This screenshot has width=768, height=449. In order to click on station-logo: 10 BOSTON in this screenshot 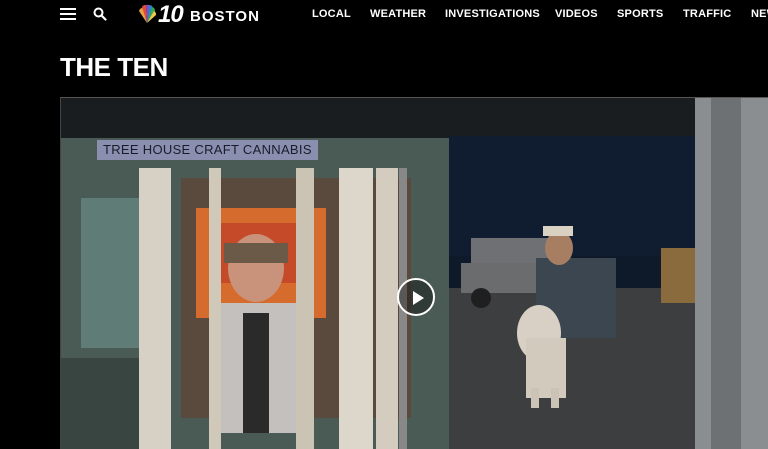, I will do `click(206, 14)`.